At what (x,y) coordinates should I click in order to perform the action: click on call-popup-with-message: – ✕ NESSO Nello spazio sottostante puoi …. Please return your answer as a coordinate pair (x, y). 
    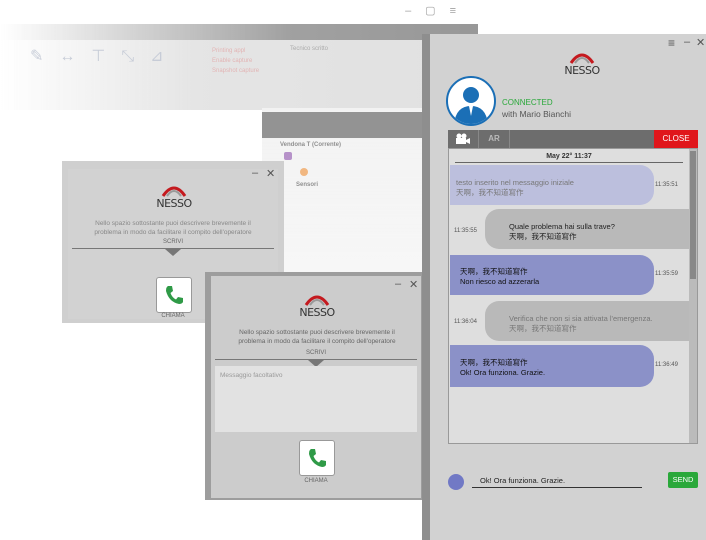
    Looking at the image, I should click on (315, 386).